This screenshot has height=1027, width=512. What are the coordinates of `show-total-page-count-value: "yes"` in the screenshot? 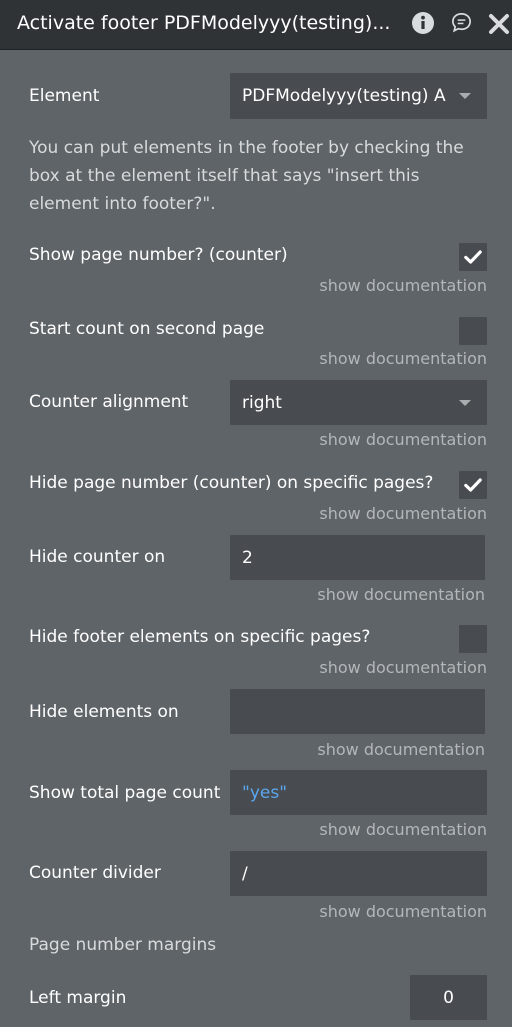 It's located at (265, 792).